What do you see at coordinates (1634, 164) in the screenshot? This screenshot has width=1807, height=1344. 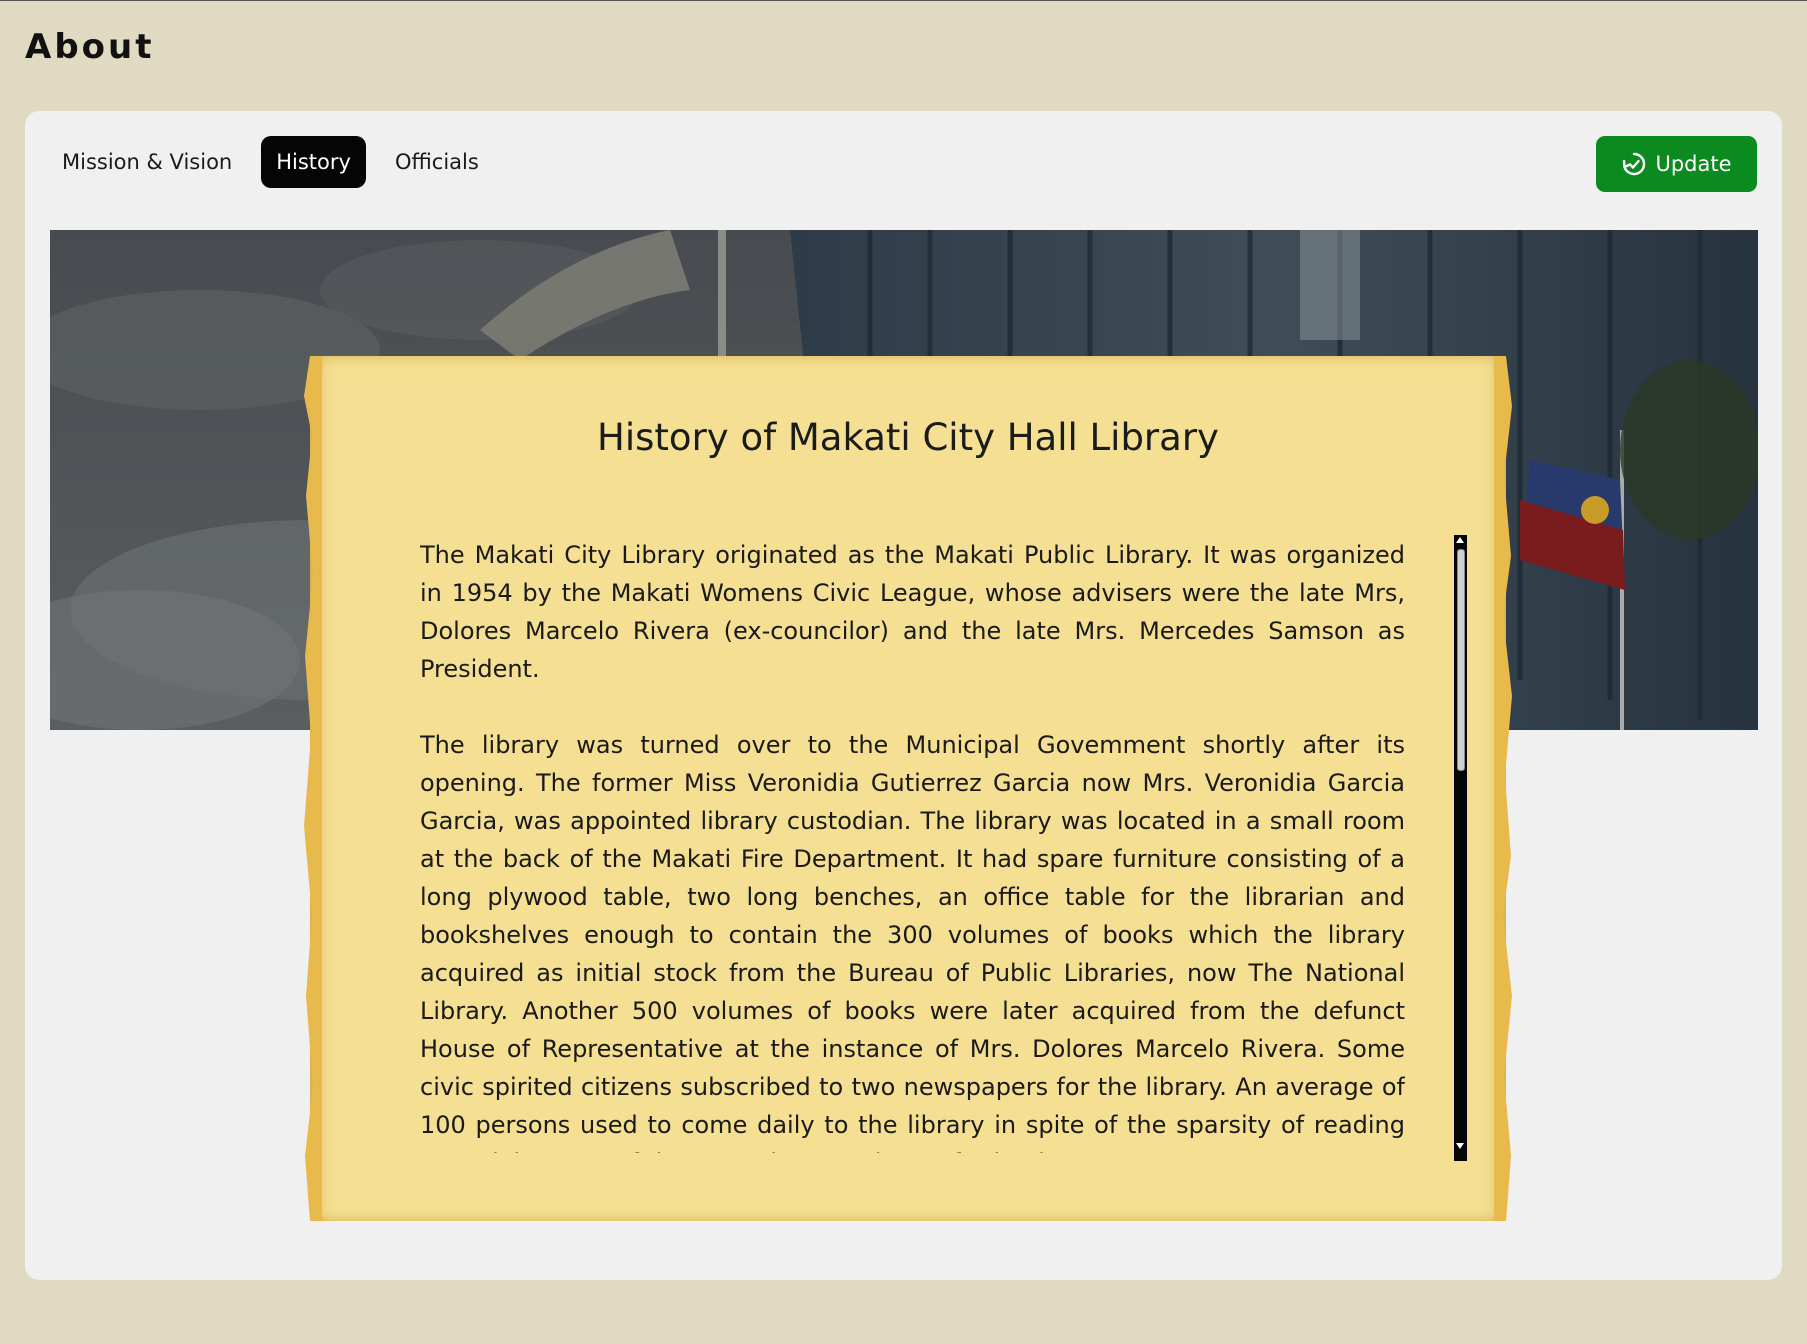 I see `refresh-check-icon` at bounding box center [1634, 164].